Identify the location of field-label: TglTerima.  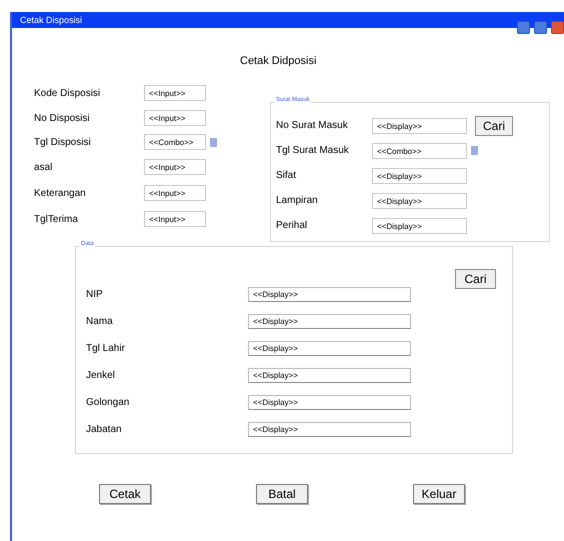
(56, 219).